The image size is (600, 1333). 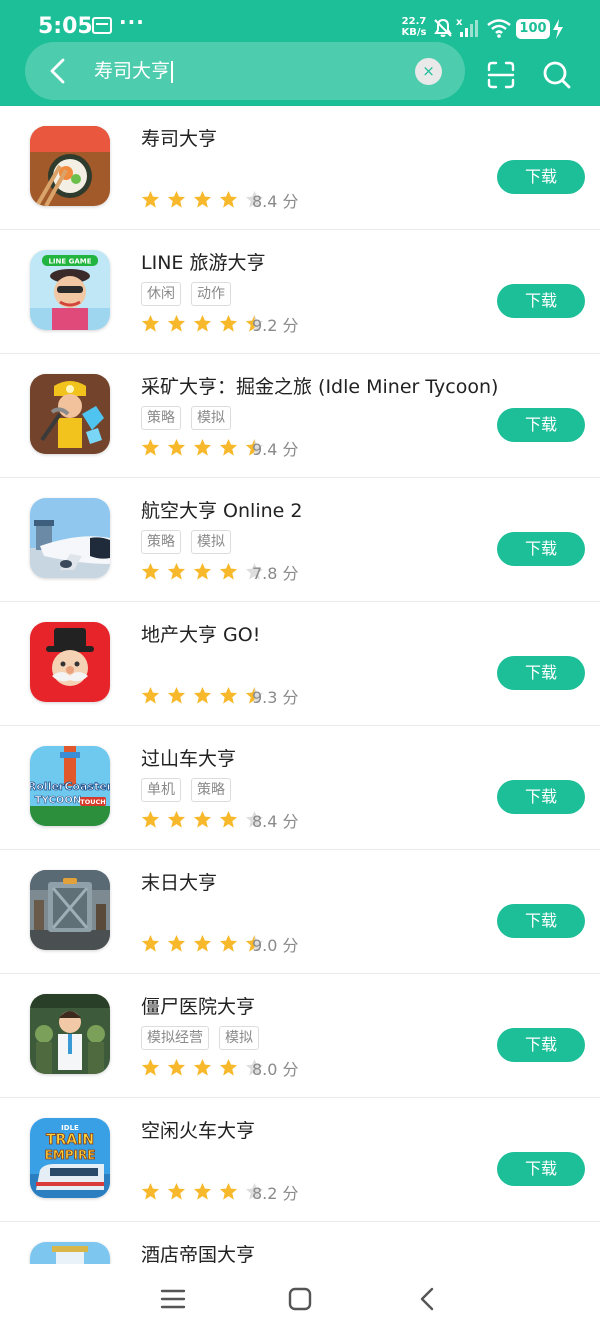 I want to click on result-title: 航空大亨 Online 2, so click(x=221, y=509).